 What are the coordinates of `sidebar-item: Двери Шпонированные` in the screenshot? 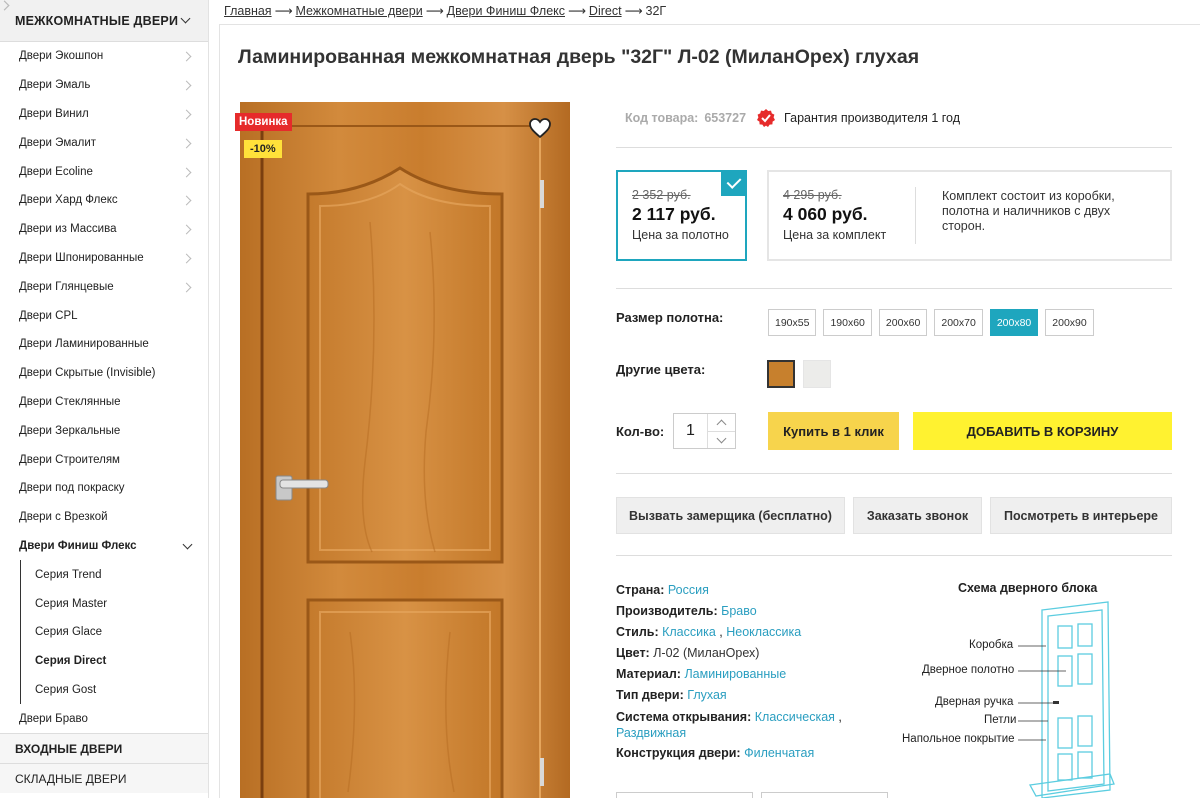 It's located at (104, 258).